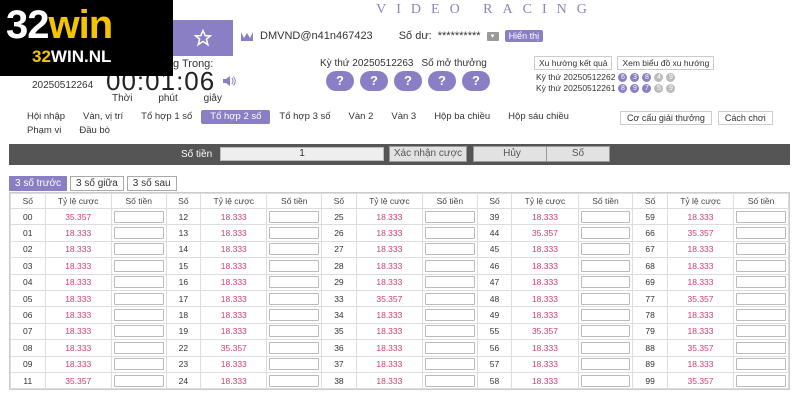 Image resolution: width=800 pixels, height=400 pixels. Describe the element at coordinates (94, 131) in the screenshot. I see `tab-row2-1: Đầu bò` at that location.